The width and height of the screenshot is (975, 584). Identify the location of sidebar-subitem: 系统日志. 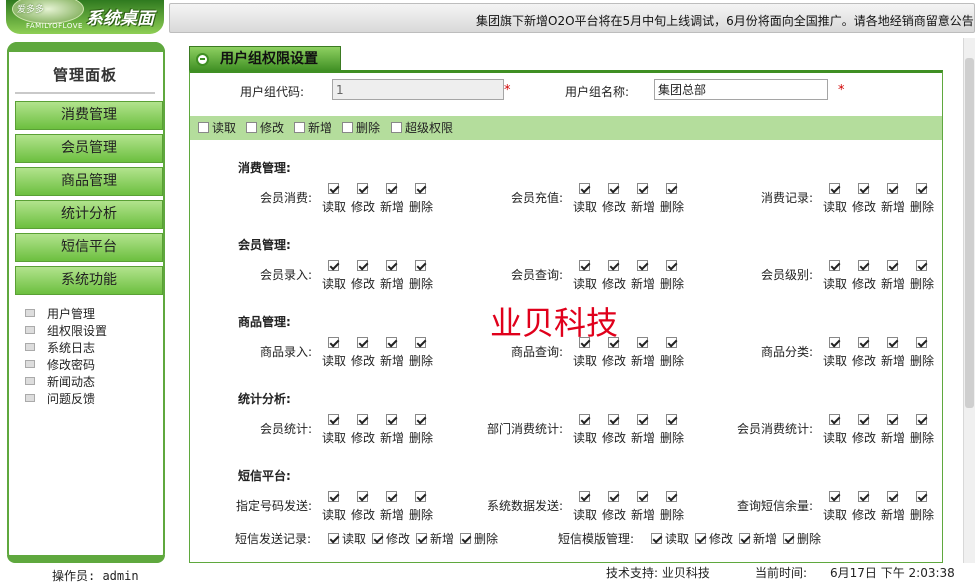
(60, 348).